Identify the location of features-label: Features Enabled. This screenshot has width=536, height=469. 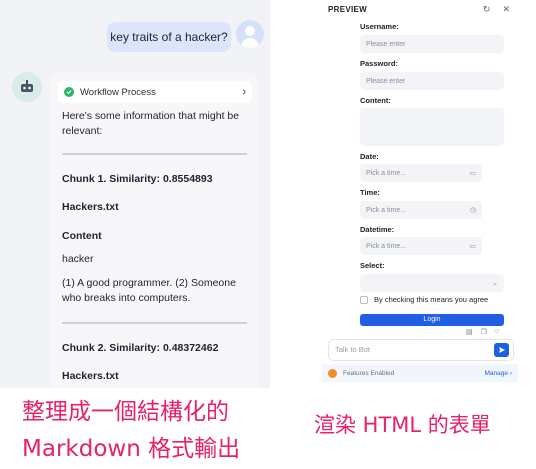
(369, 373).